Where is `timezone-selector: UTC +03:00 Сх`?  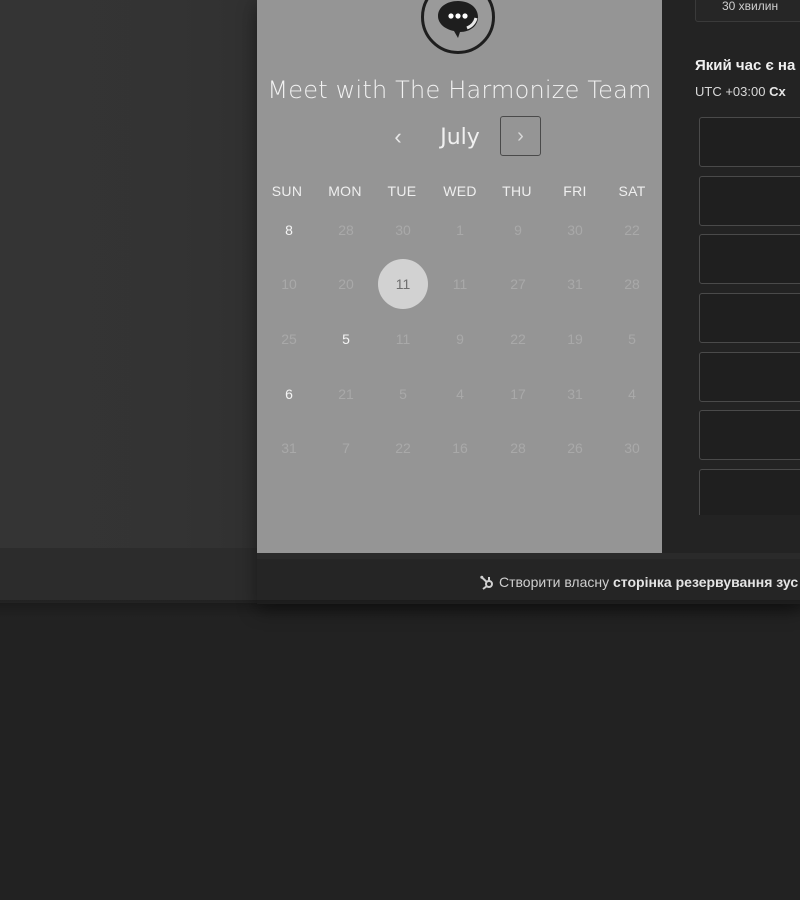
timezone-selector: UTC +03:00 Сх is located at coordinates (740, 91).